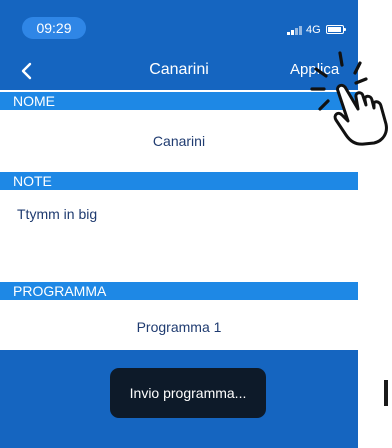  What do you see at coordinates (179, 327) in the screenshot?
I see `program-field: Programma 1` at bounding box center [179, 327].